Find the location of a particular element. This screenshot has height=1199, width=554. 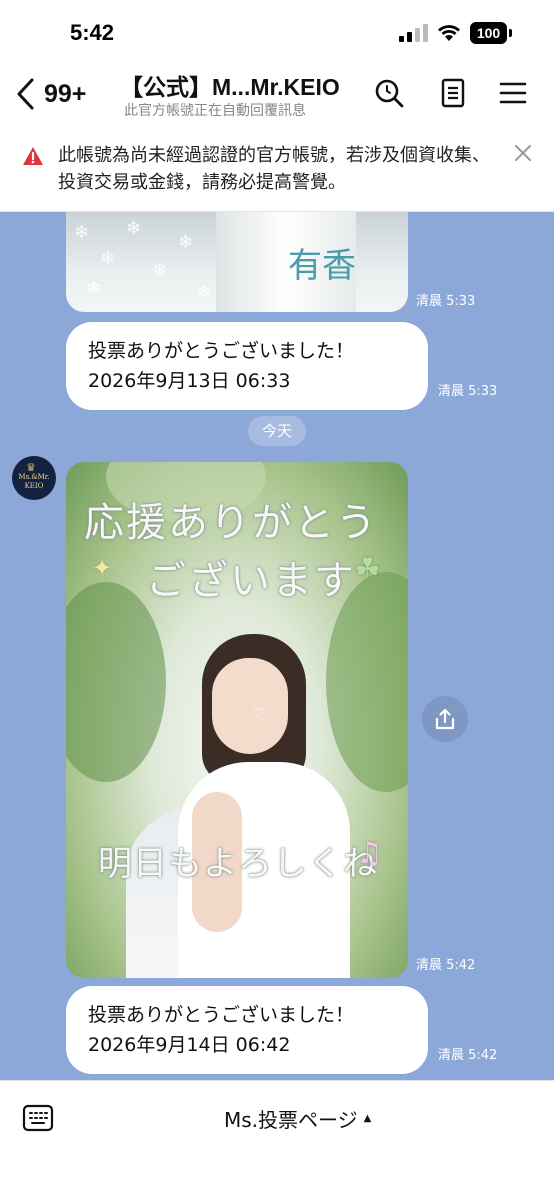

photo-caption-line3: 明日もよろしくね is located at coordinates (238, 864).